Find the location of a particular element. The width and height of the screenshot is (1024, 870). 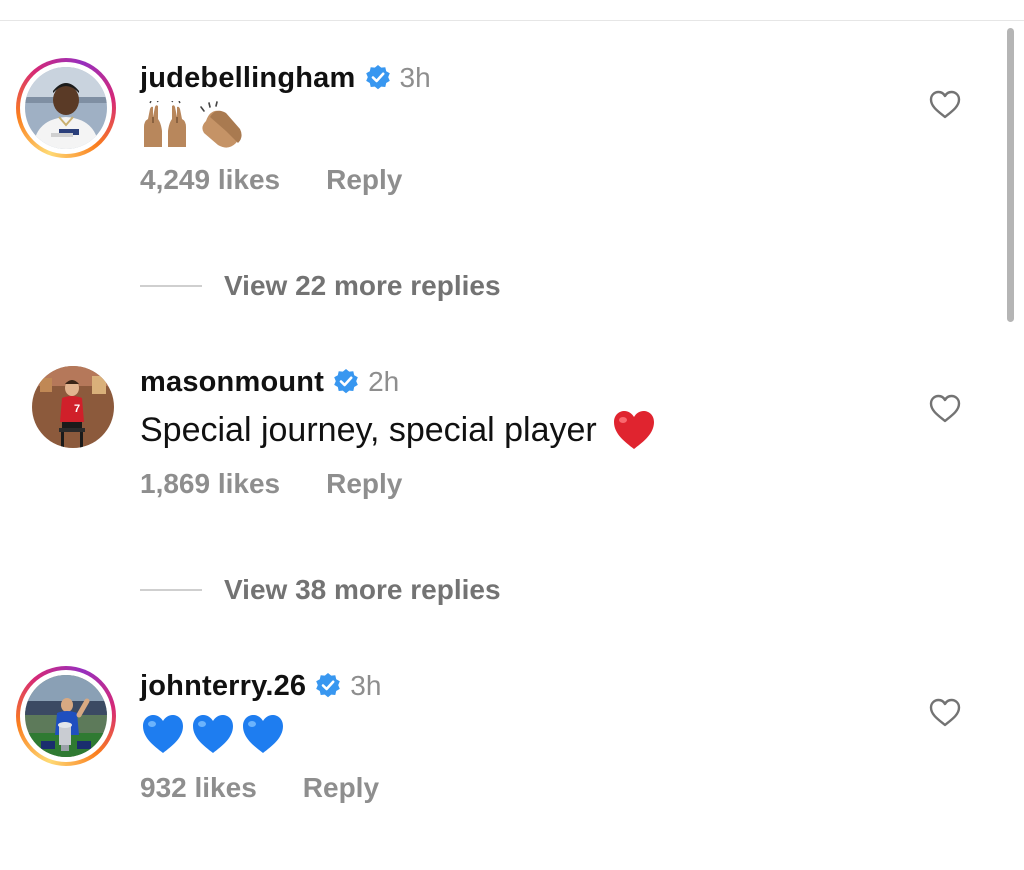

username: masonmount is located at coordinates (232, 382).